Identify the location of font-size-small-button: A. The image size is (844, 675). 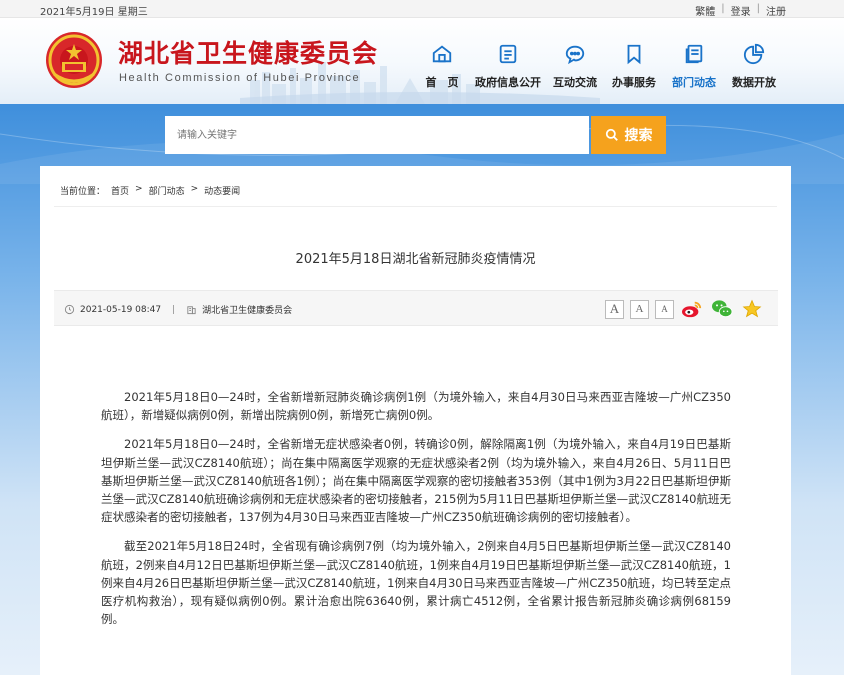
(664, 309).